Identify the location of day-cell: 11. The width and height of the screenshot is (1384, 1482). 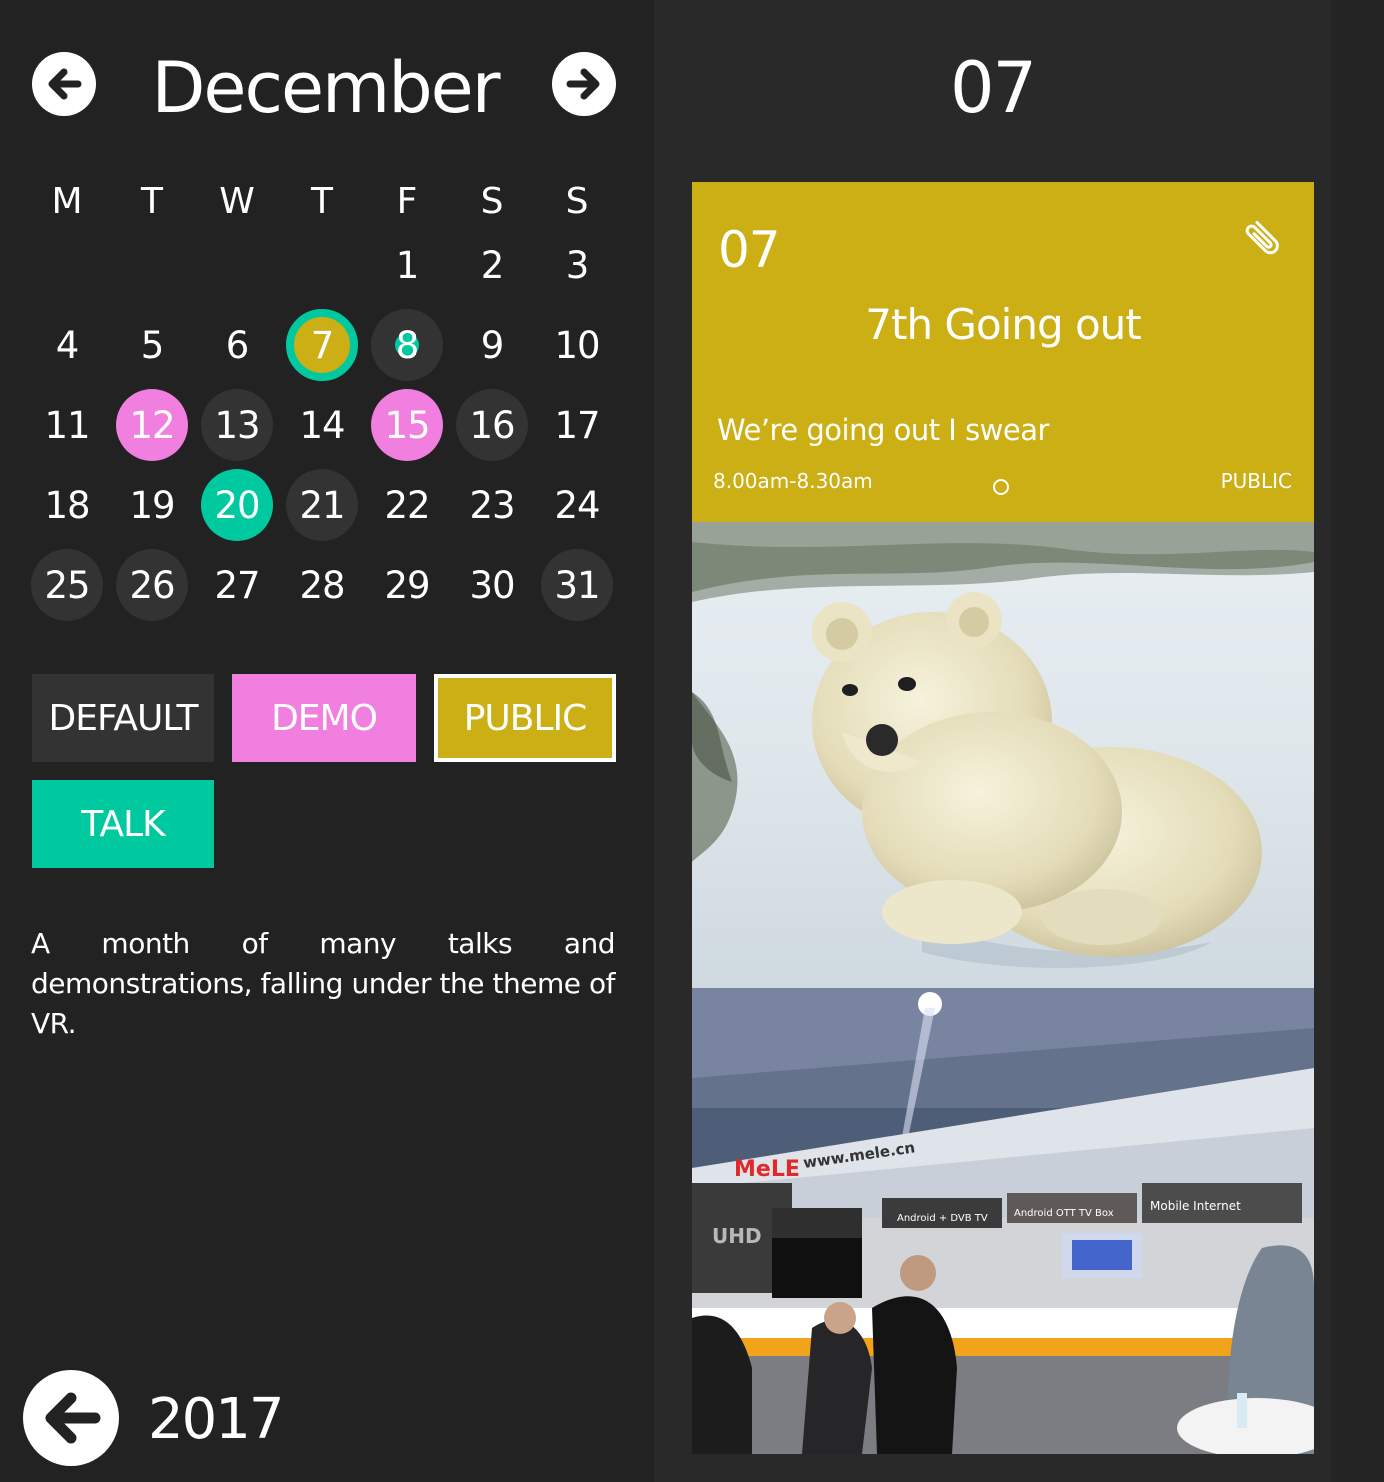
(67, 425).